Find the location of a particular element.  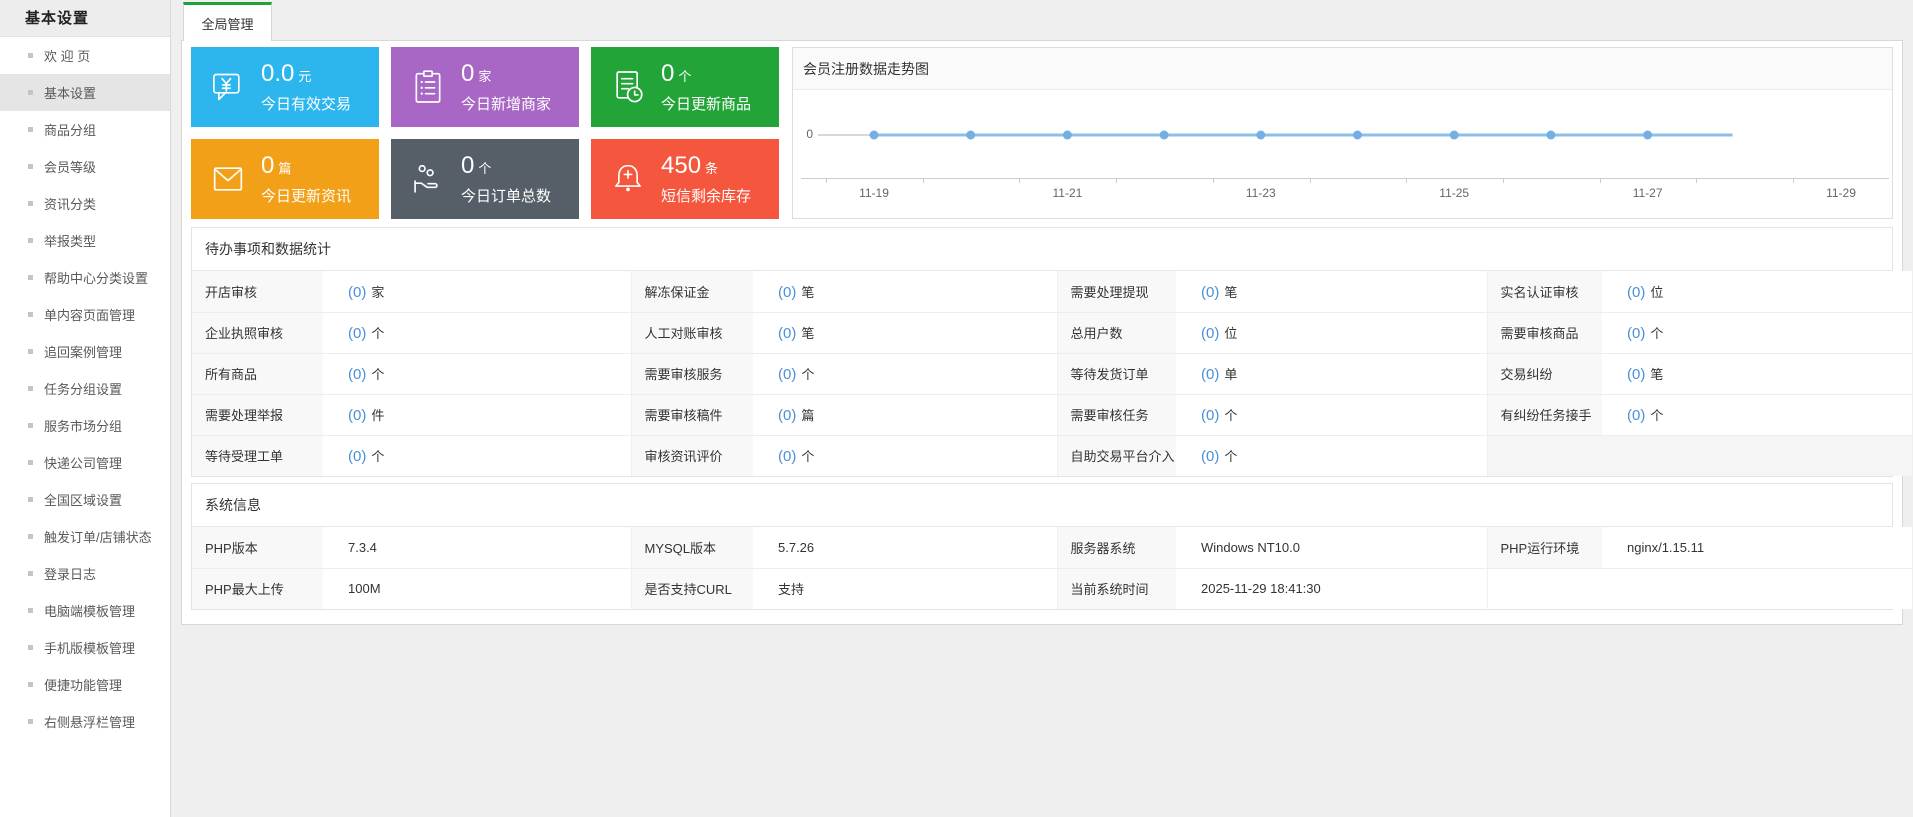

stat-value-cell: 支持 is located at coordinates (905, 588).